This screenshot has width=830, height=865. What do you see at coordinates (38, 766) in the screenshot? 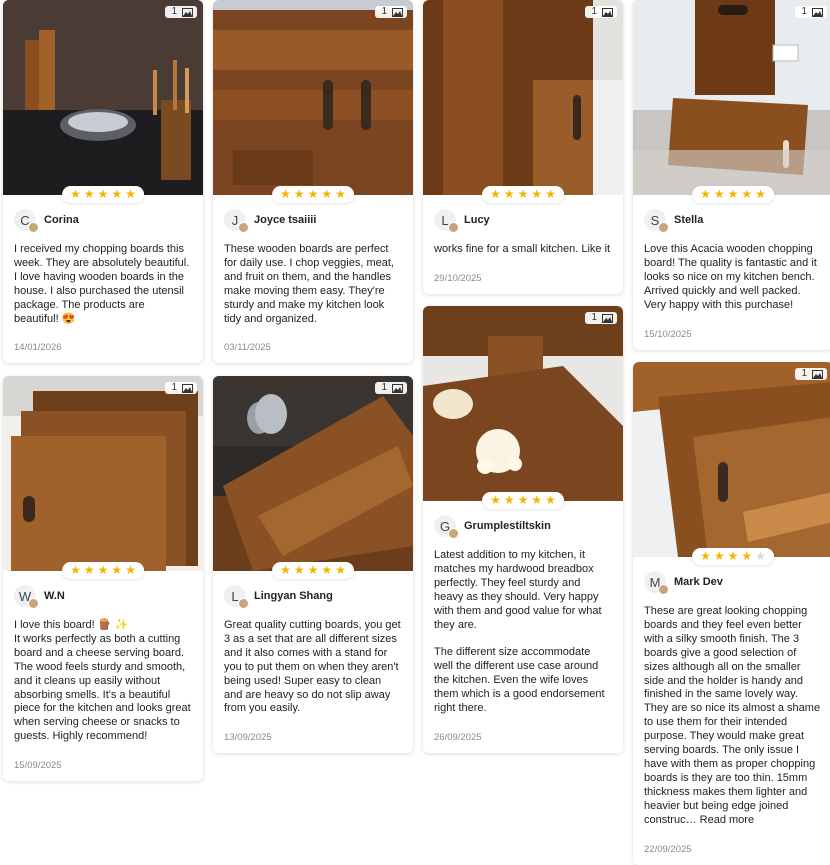
I see `review-date: 15/09/2025` at bounding box center [38, 766].